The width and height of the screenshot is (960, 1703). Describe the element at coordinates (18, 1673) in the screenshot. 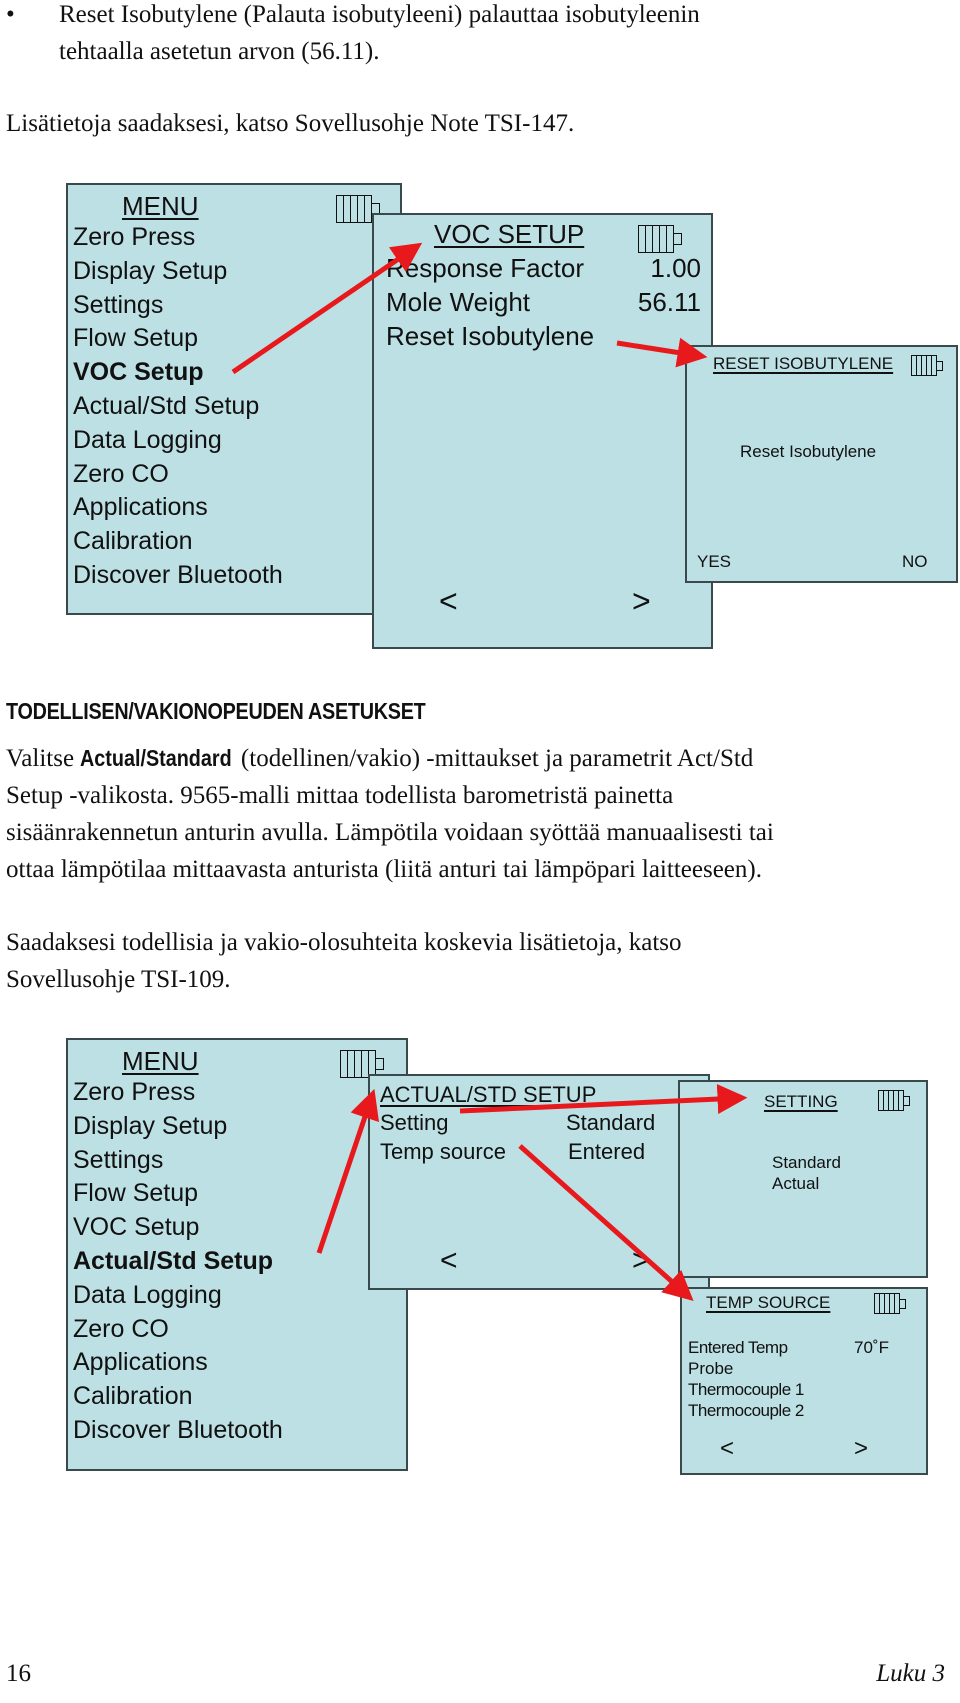

I see `page-number: 16` at that location.